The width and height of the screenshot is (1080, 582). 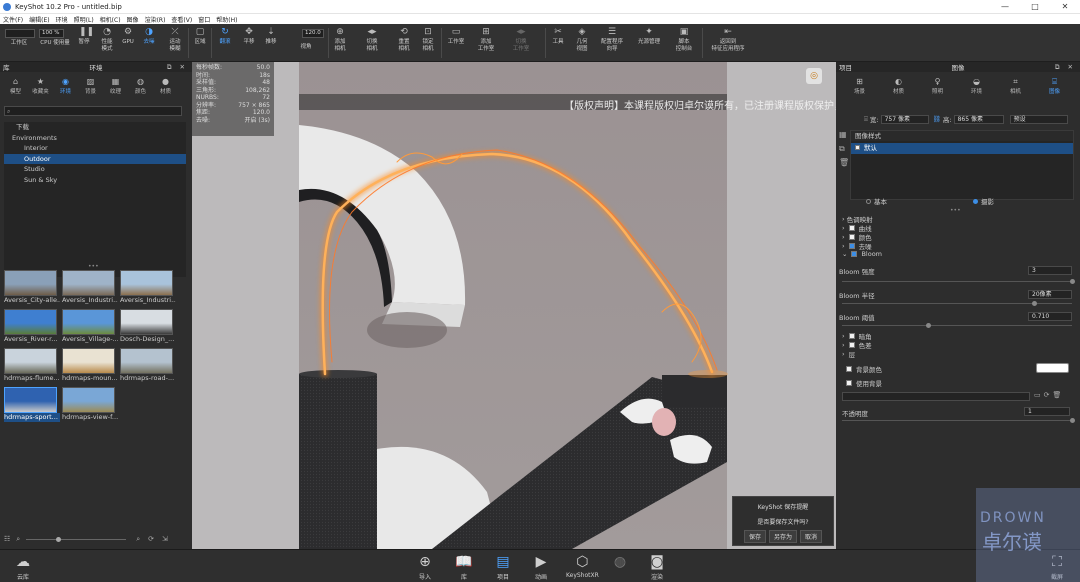 What do you see at coordinates (1035, 6) in the screenshot?
I see `maximize-button: □` at bounding box center [1035, 6].